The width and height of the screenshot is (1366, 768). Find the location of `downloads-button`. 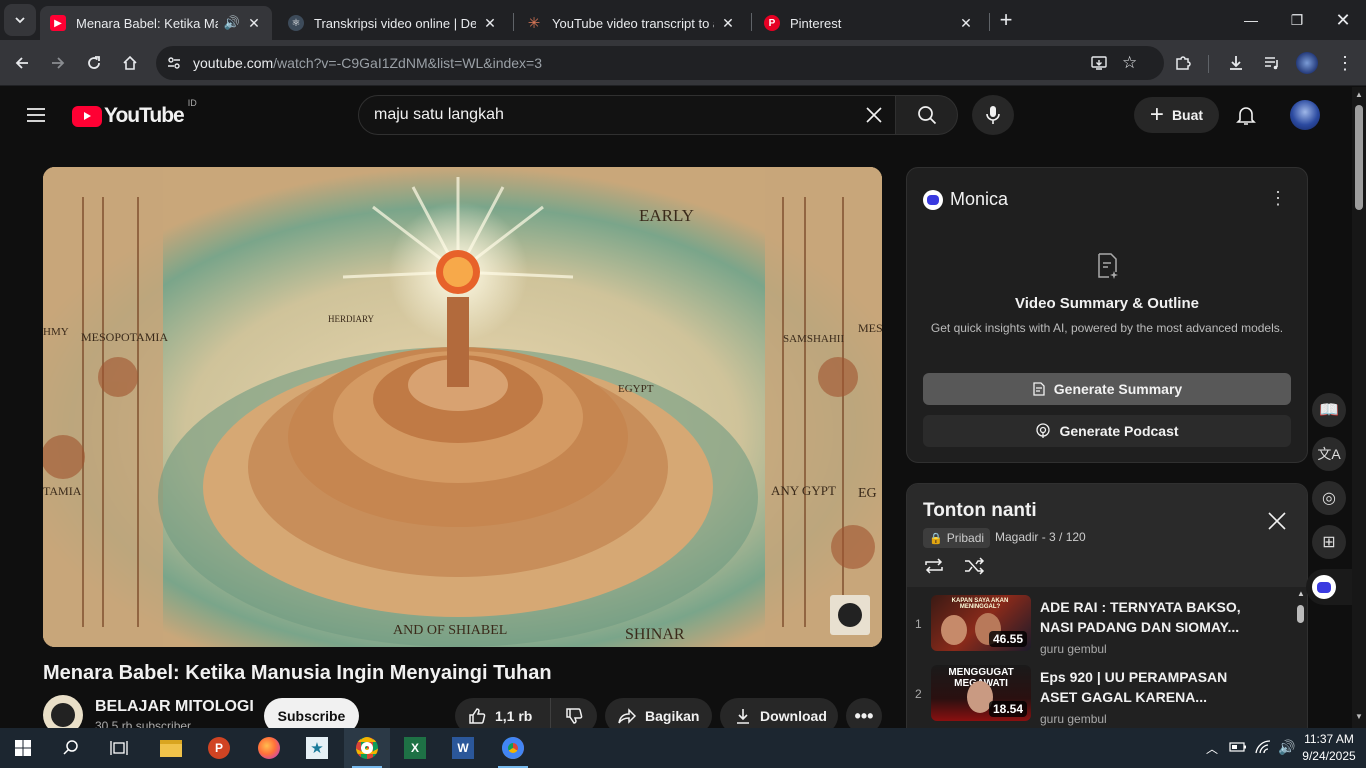

downloads-button is located at coordinates (1236, 63).